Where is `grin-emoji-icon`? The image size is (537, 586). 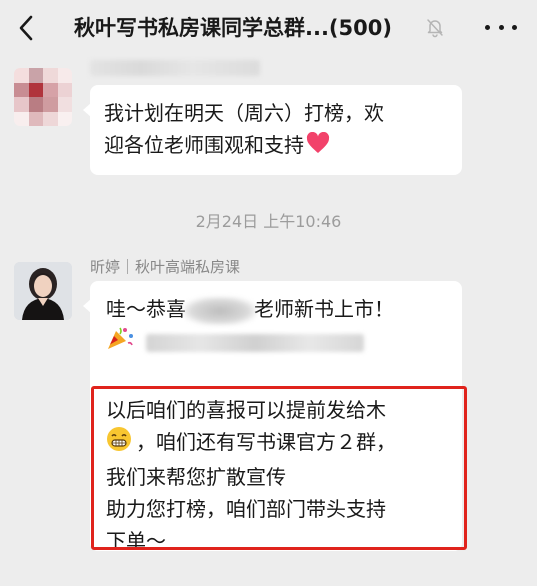
grin-emoji-icon is located at coordinates (119, 443).